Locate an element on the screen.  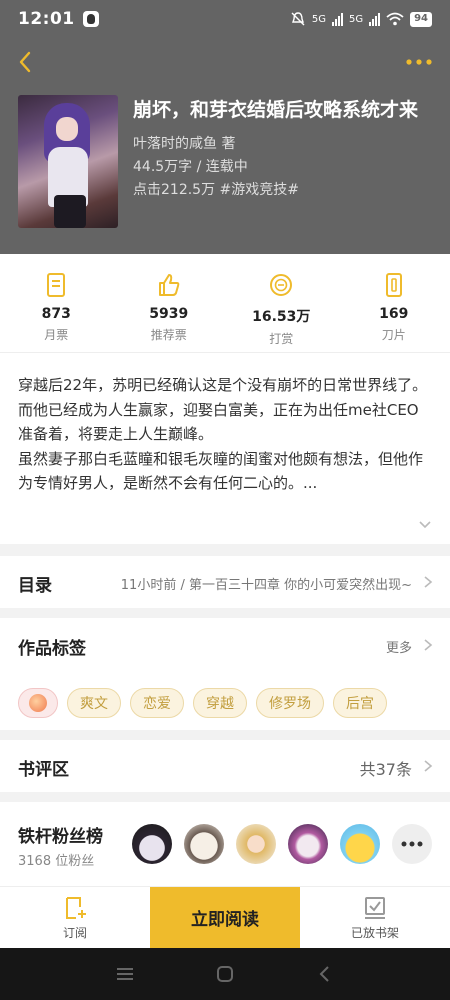
tag-list: 爽文 恋爱 穿越 修罗场 后宫 is located at coordinates (202, 703).